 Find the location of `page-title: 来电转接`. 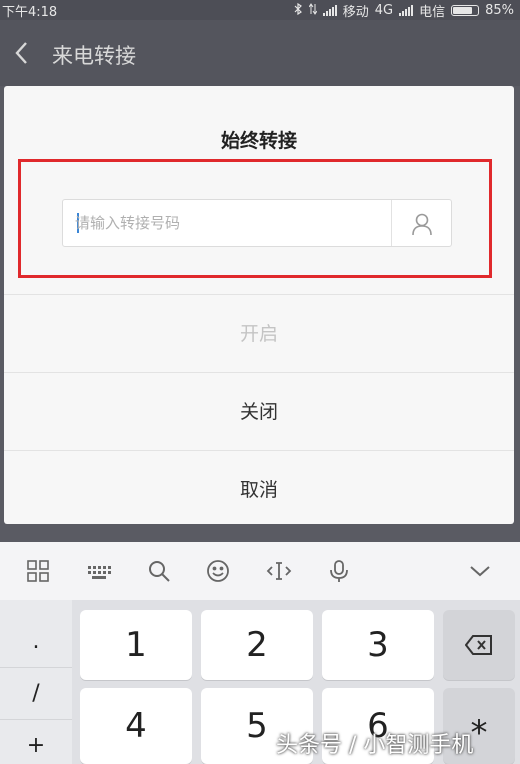

page-title: 来电转接 is located at coordinates (94, 56).